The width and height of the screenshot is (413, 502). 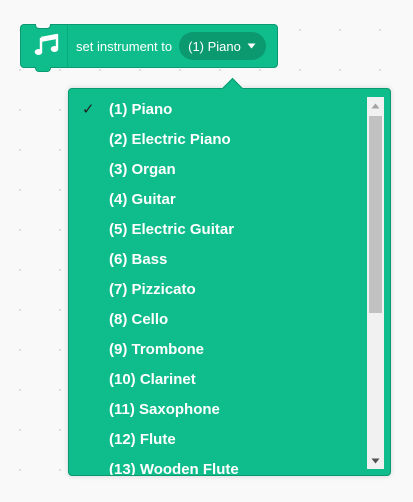 What do you see at coordinates (141, 109) in the screenshot?
I see `menu-item-label: (1) Piano` at bounding box center [141, 109].